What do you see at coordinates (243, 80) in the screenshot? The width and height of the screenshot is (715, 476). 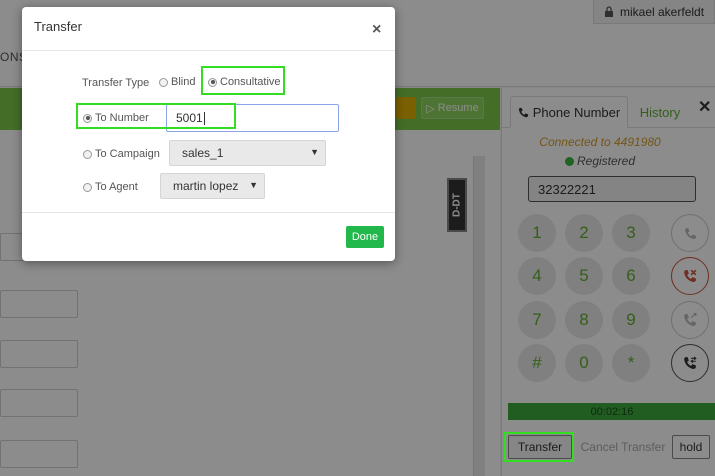 I see `consultative-highlight` at bounding box center [243, 80].